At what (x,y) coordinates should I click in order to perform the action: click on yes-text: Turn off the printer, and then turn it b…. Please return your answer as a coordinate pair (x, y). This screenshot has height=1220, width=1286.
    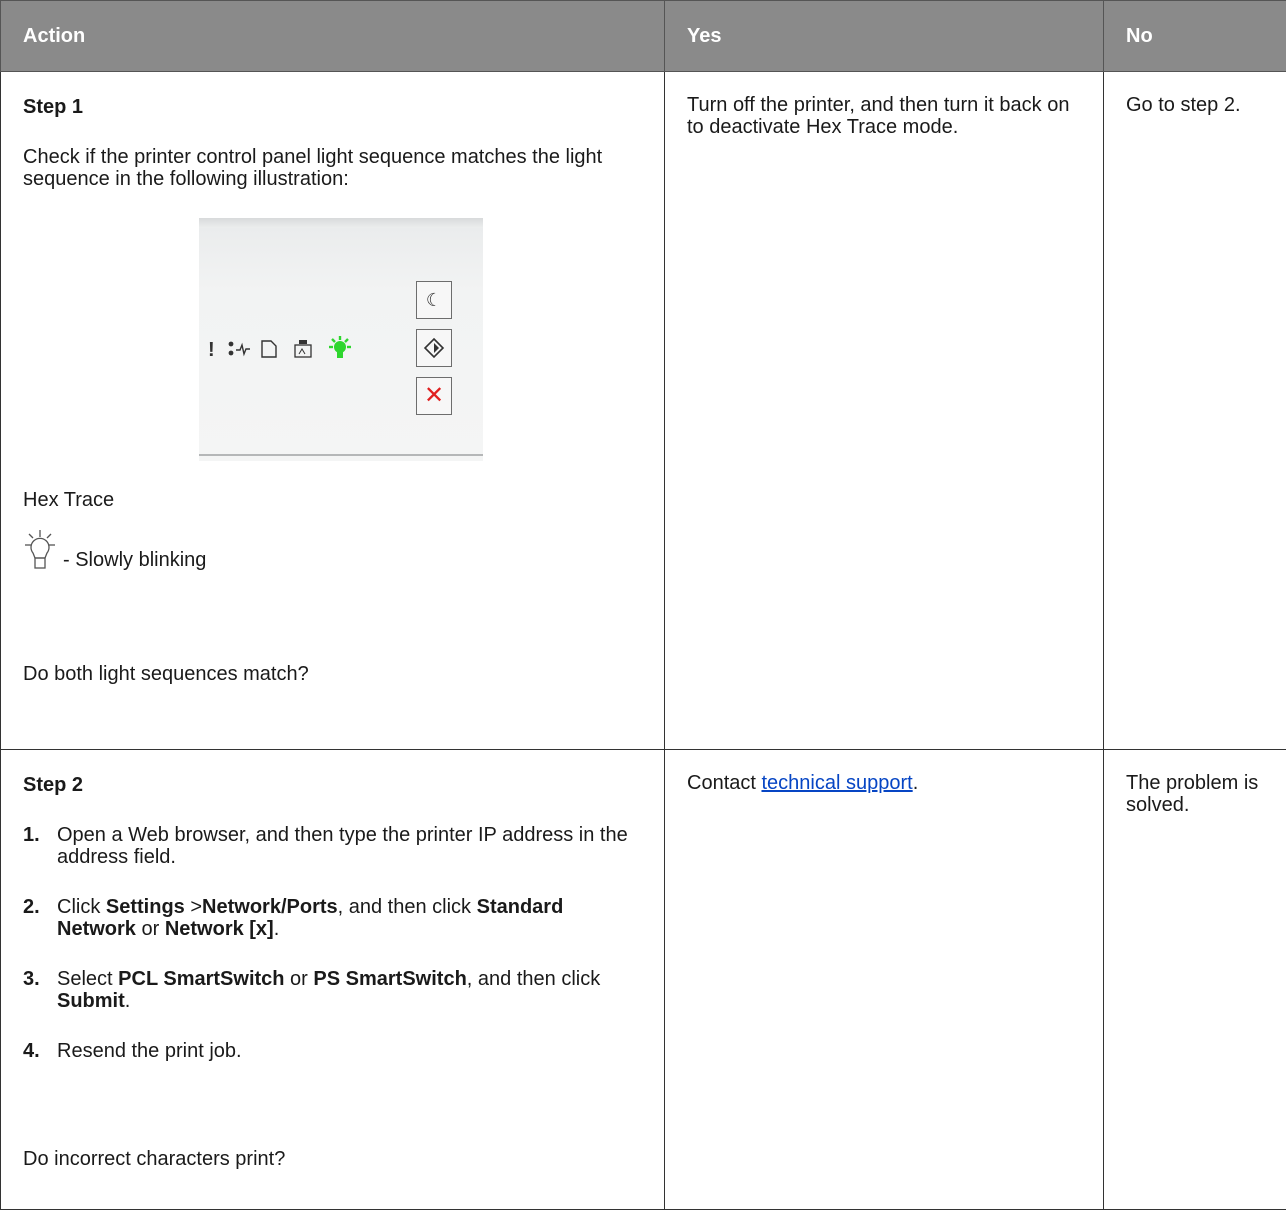
    Looking at the image, I should click on (878, 116).